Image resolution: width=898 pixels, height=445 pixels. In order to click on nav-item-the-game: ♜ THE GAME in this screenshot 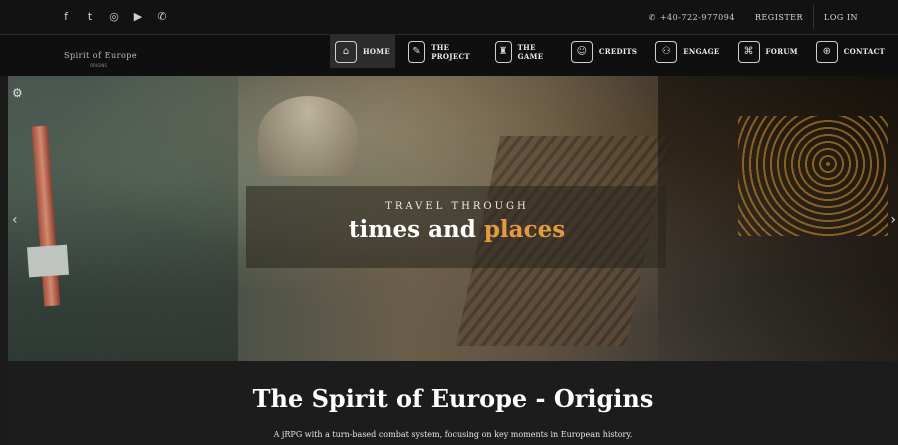, I will do `click(524, 51)`.